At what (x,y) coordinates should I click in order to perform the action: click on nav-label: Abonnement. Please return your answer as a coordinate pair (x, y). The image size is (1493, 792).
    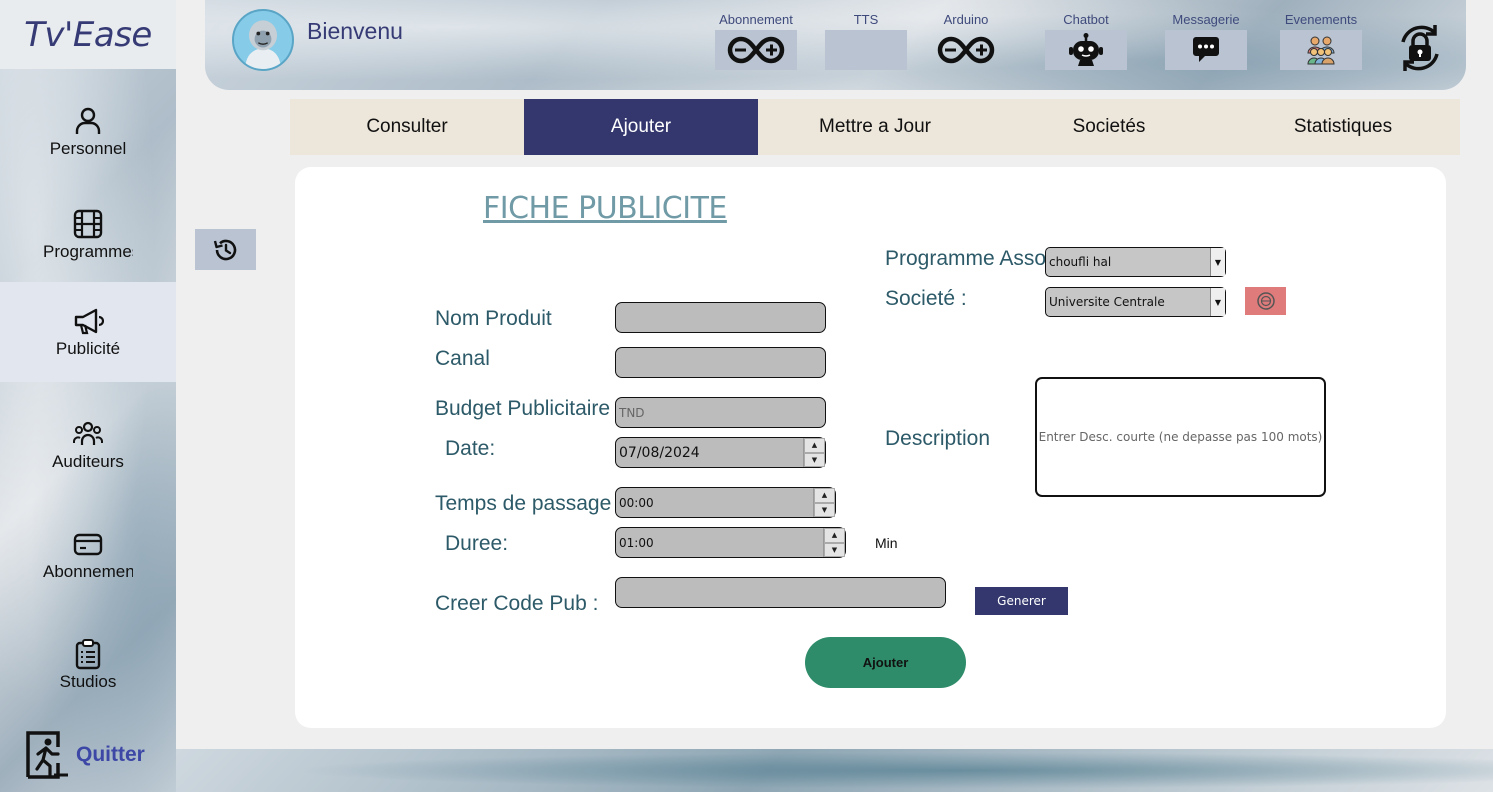
    Looking at the image, I should click on (756, 19).